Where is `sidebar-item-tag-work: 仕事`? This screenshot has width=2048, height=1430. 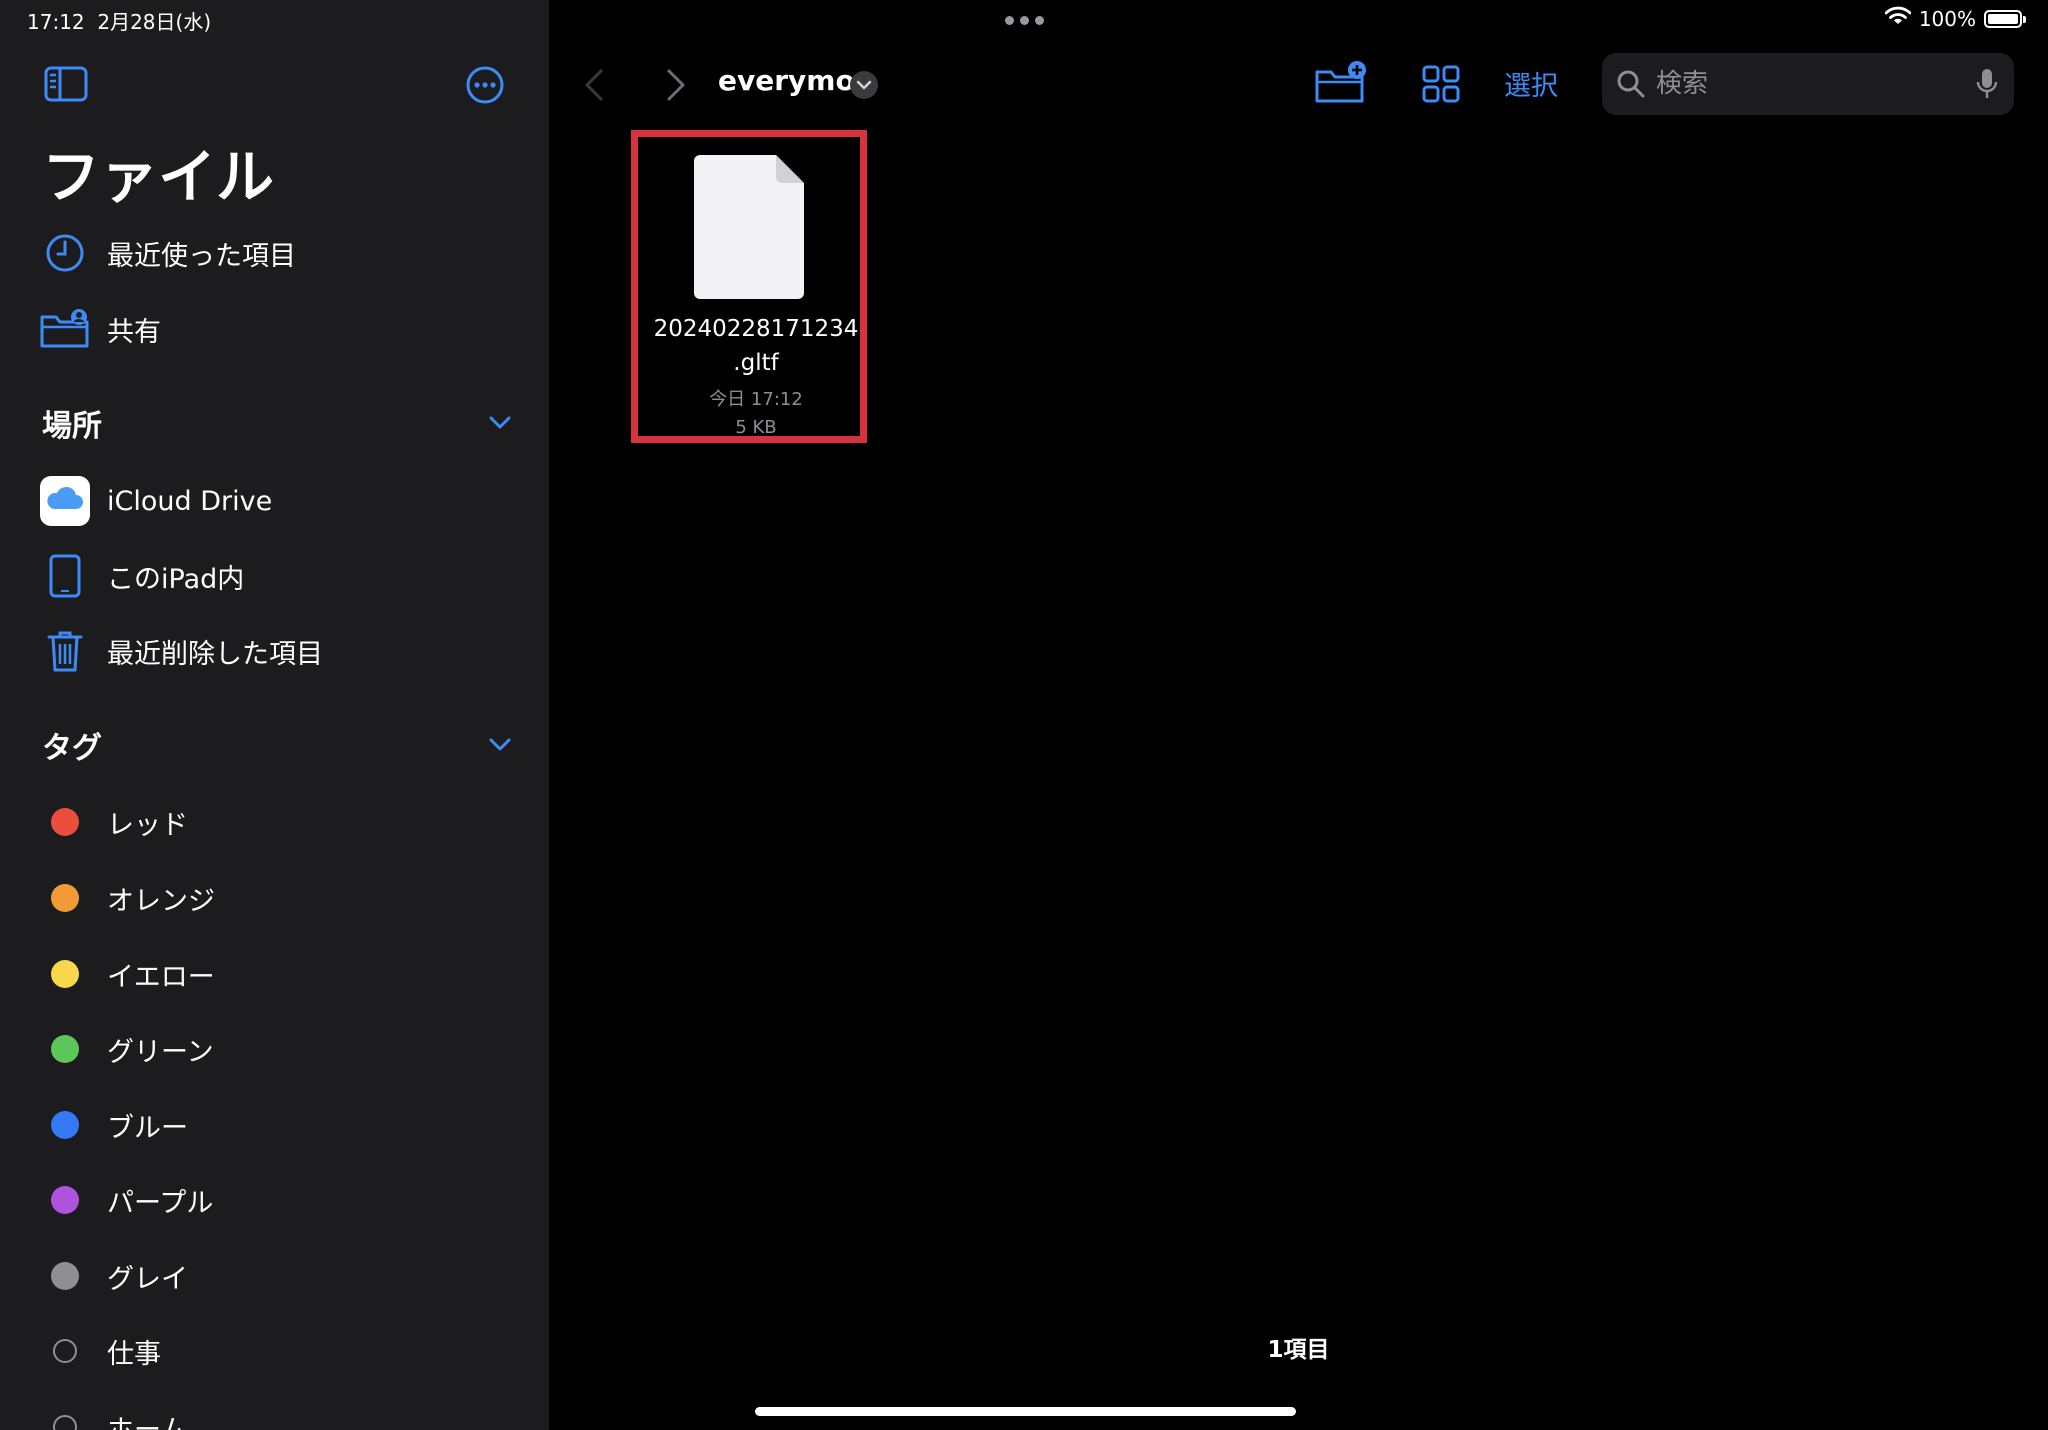 sidebar-item-tag-work: 仕事 is located at coordinates (274, 1351).